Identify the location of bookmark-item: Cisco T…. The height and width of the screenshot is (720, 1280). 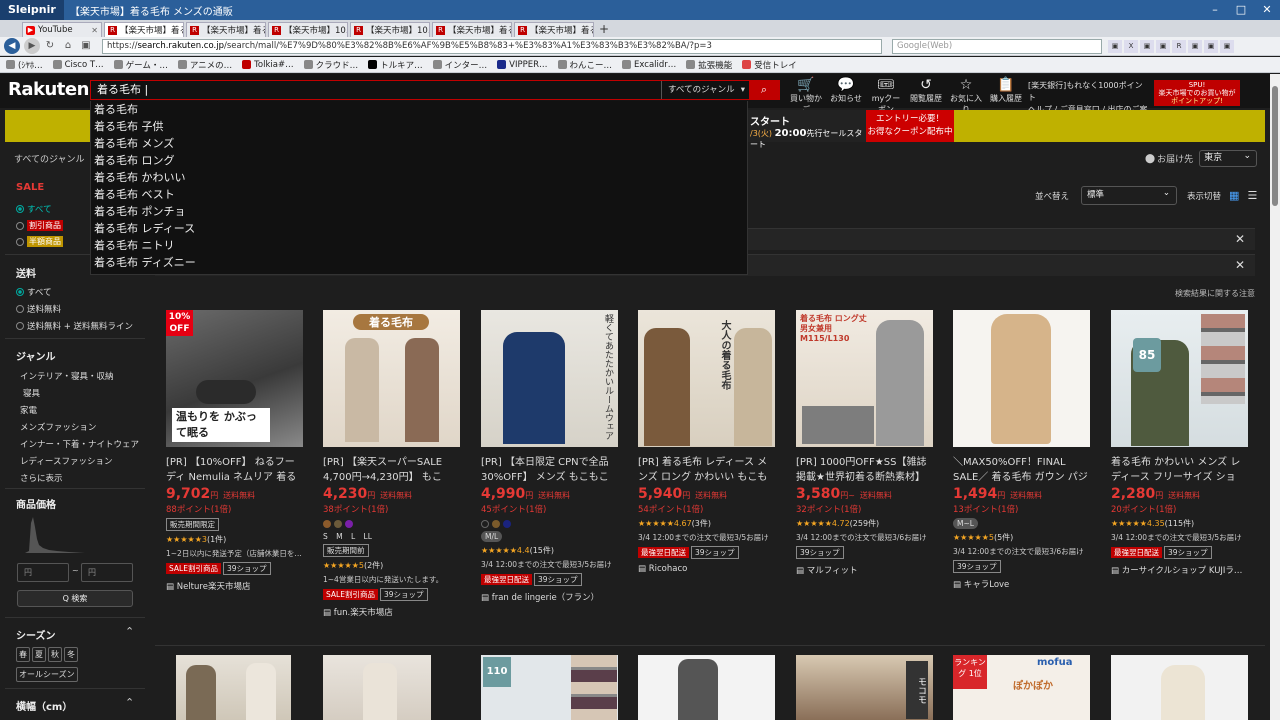
(78, 65).